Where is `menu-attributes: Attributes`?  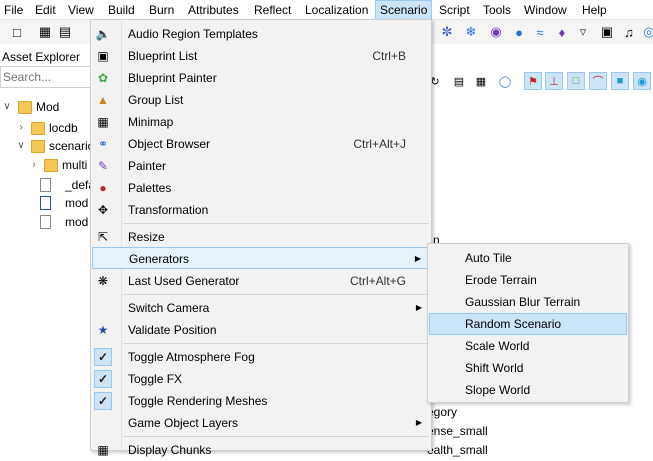
menu-attributes: Attributes is located at coordinates (213, 10).